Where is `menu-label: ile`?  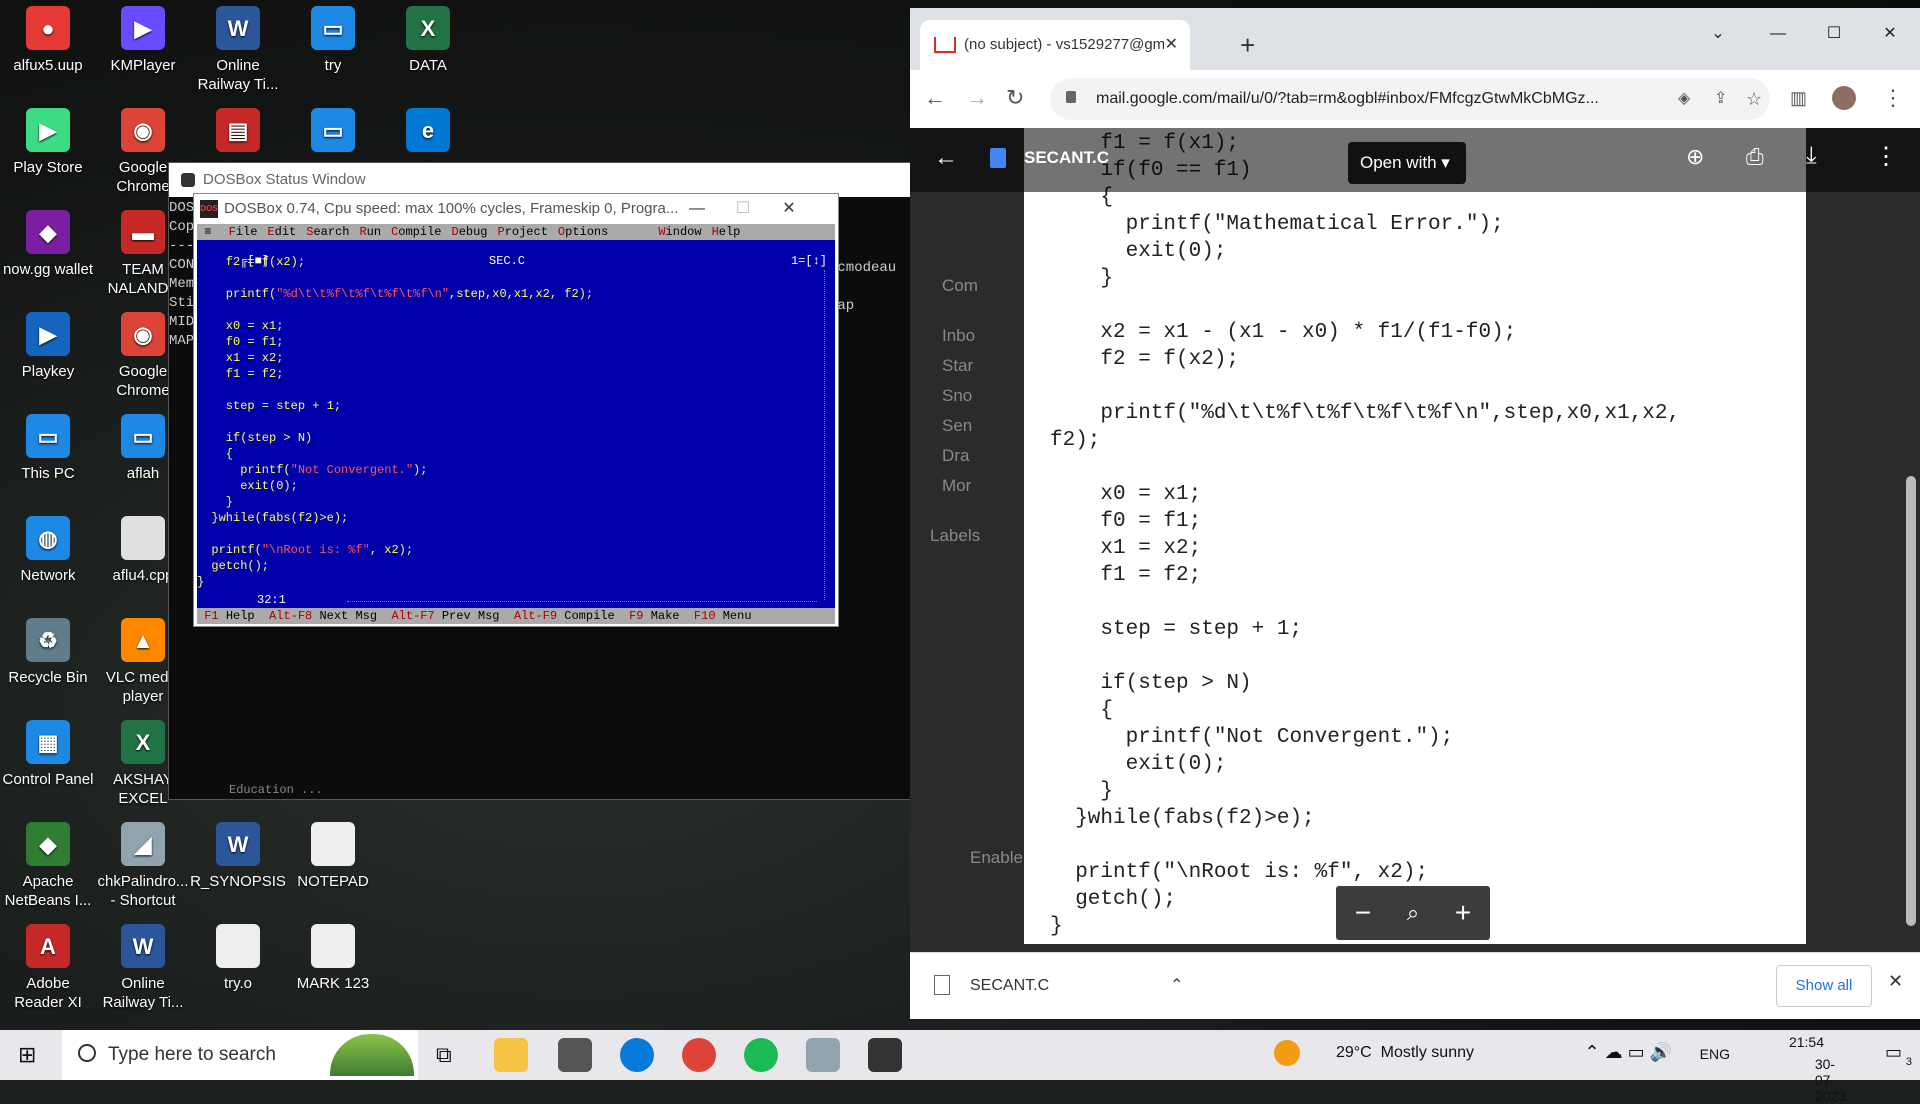
menu-label: ile is located at coordinates (246, 232).